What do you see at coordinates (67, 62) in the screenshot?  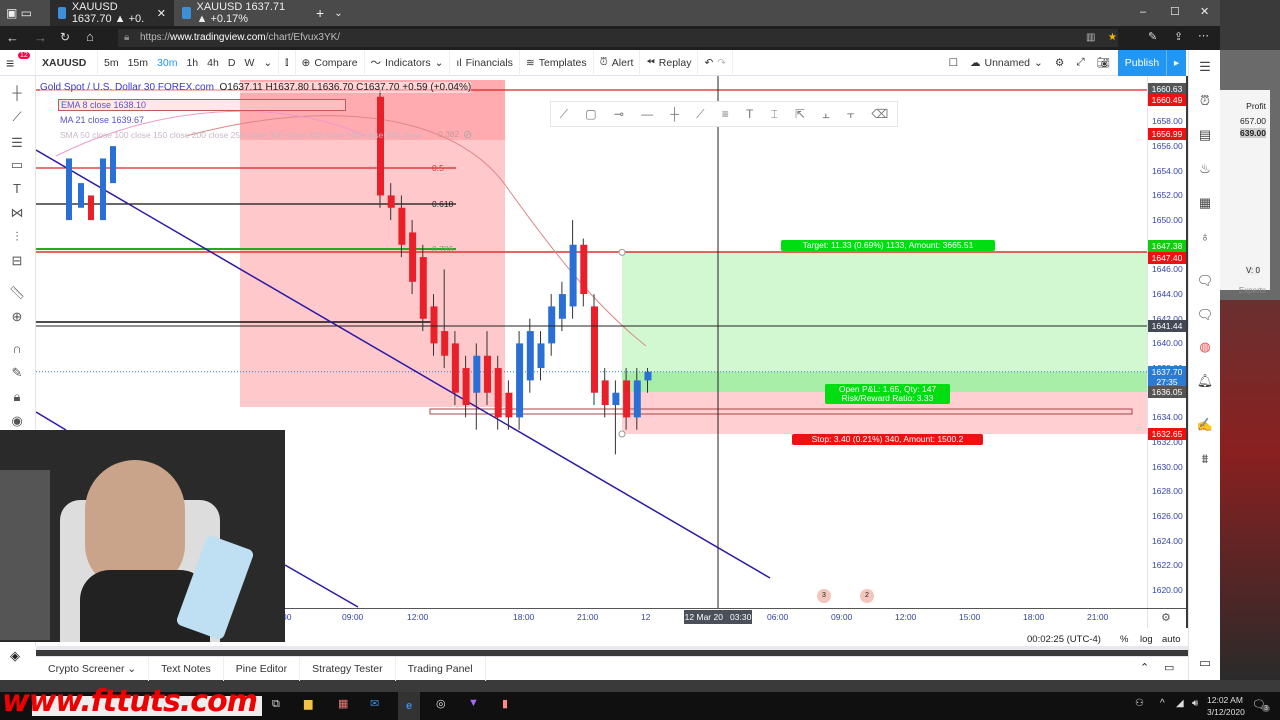 I see `symbol-search: XAUUSD` at bounding box center [67, 62].